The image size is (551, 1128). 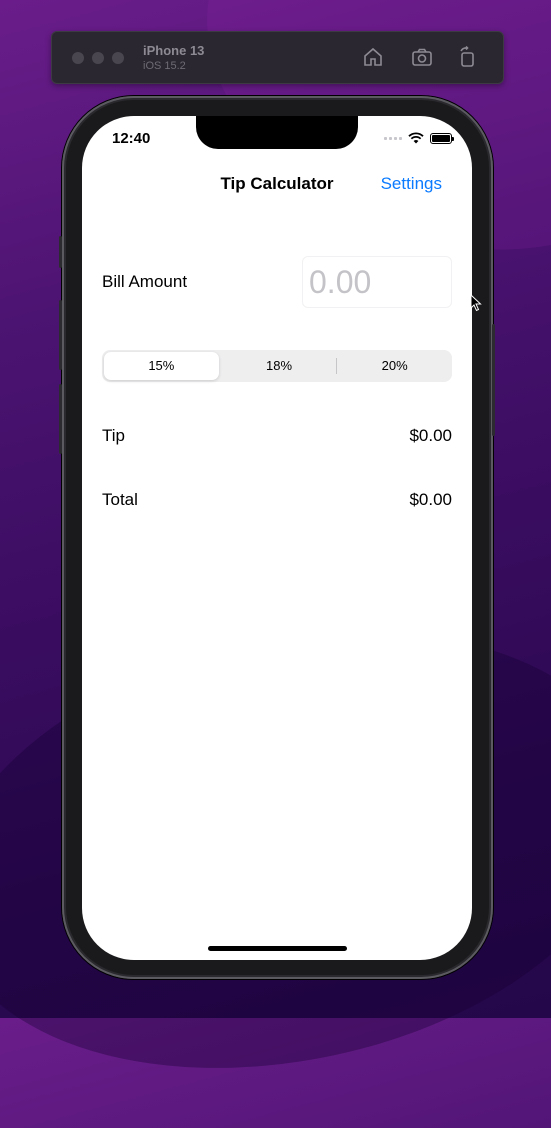 What do you see at coordinates (120, 499) in the screenshot?
I see `total-label: Total` at bounding box center [120, 499].